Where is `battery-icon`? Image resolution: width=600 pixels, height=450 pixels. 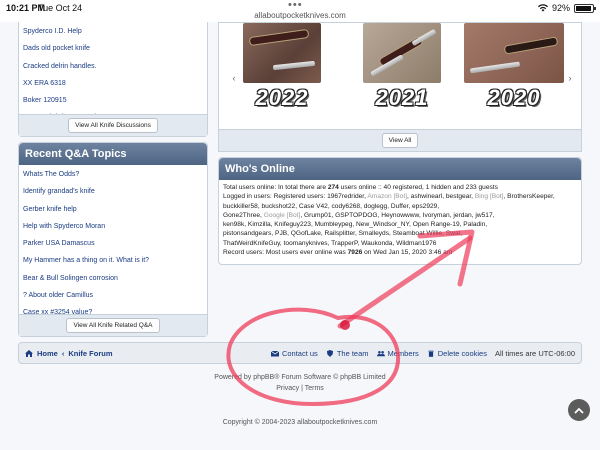 battery-icon is located at coordinates (585, 8).